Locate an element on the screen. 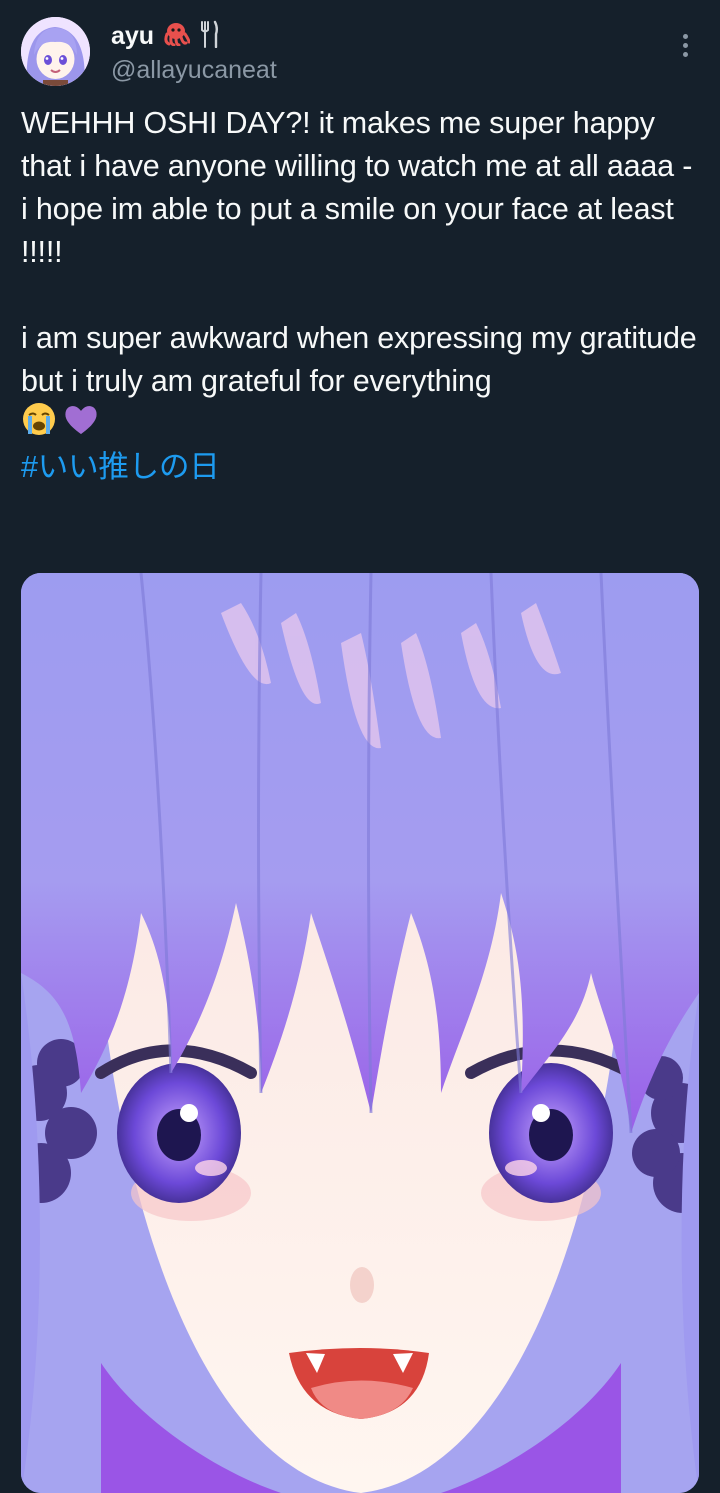 This screenshot has width=720, height=1493. author-handle: @allayucaneat is located at coordinates (194, 70).